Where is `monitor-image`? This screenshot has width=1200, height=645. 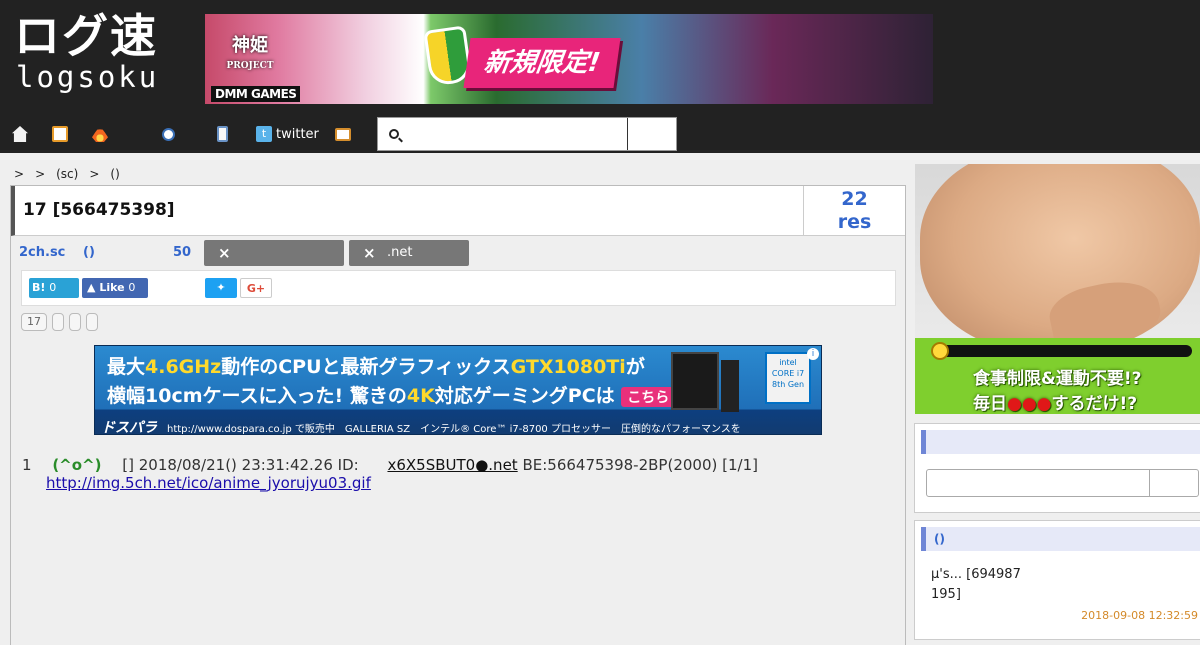
monitor-image is located at coordinates (695, 381).